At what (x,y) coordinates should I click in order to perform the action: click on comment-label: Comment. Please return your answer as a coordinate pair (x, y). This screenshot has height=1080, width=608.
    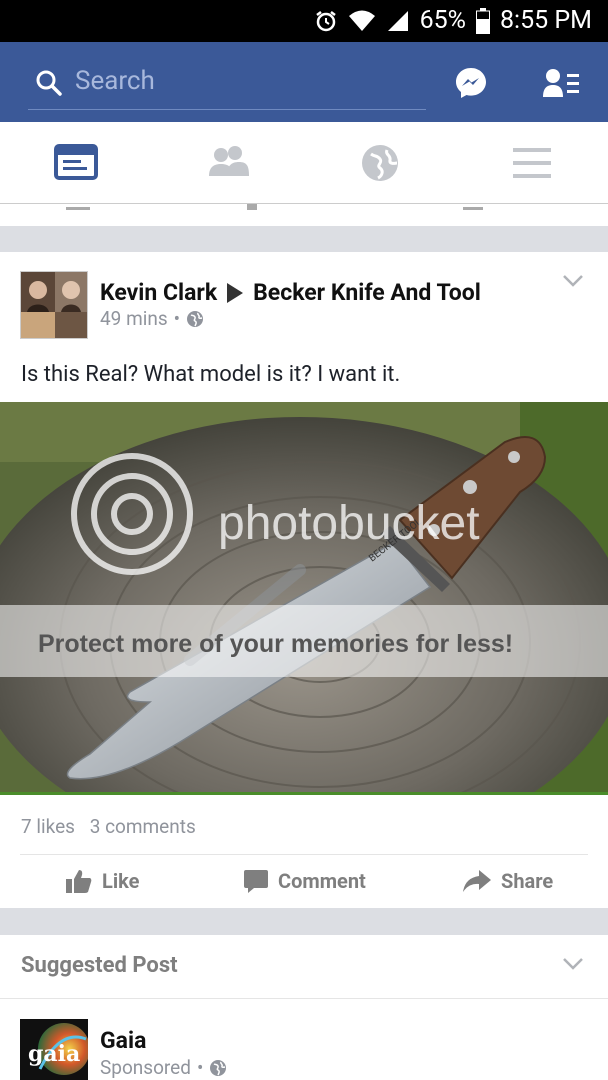
    Looking at the image, I should click on (322, 881).